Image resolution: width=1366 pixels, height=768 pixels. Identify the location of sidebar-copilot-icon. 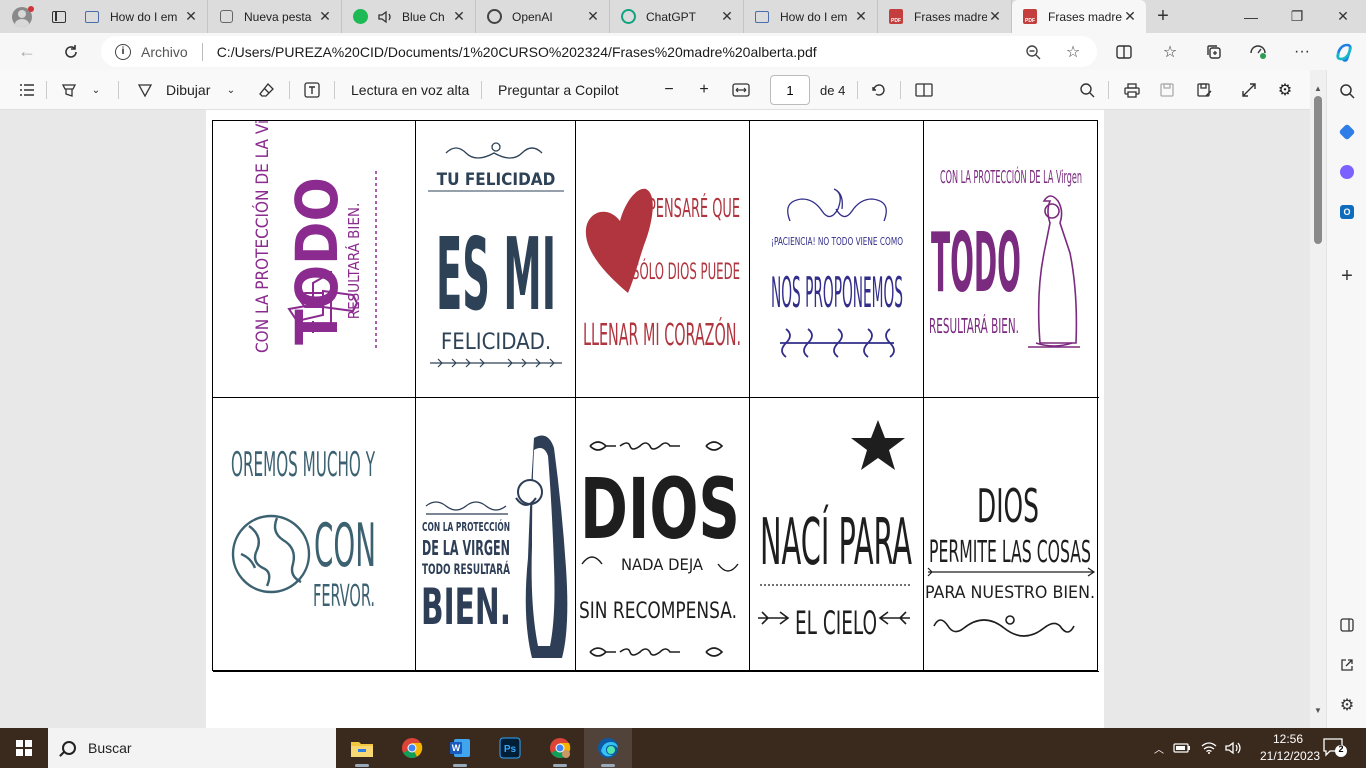
(1347, 172).